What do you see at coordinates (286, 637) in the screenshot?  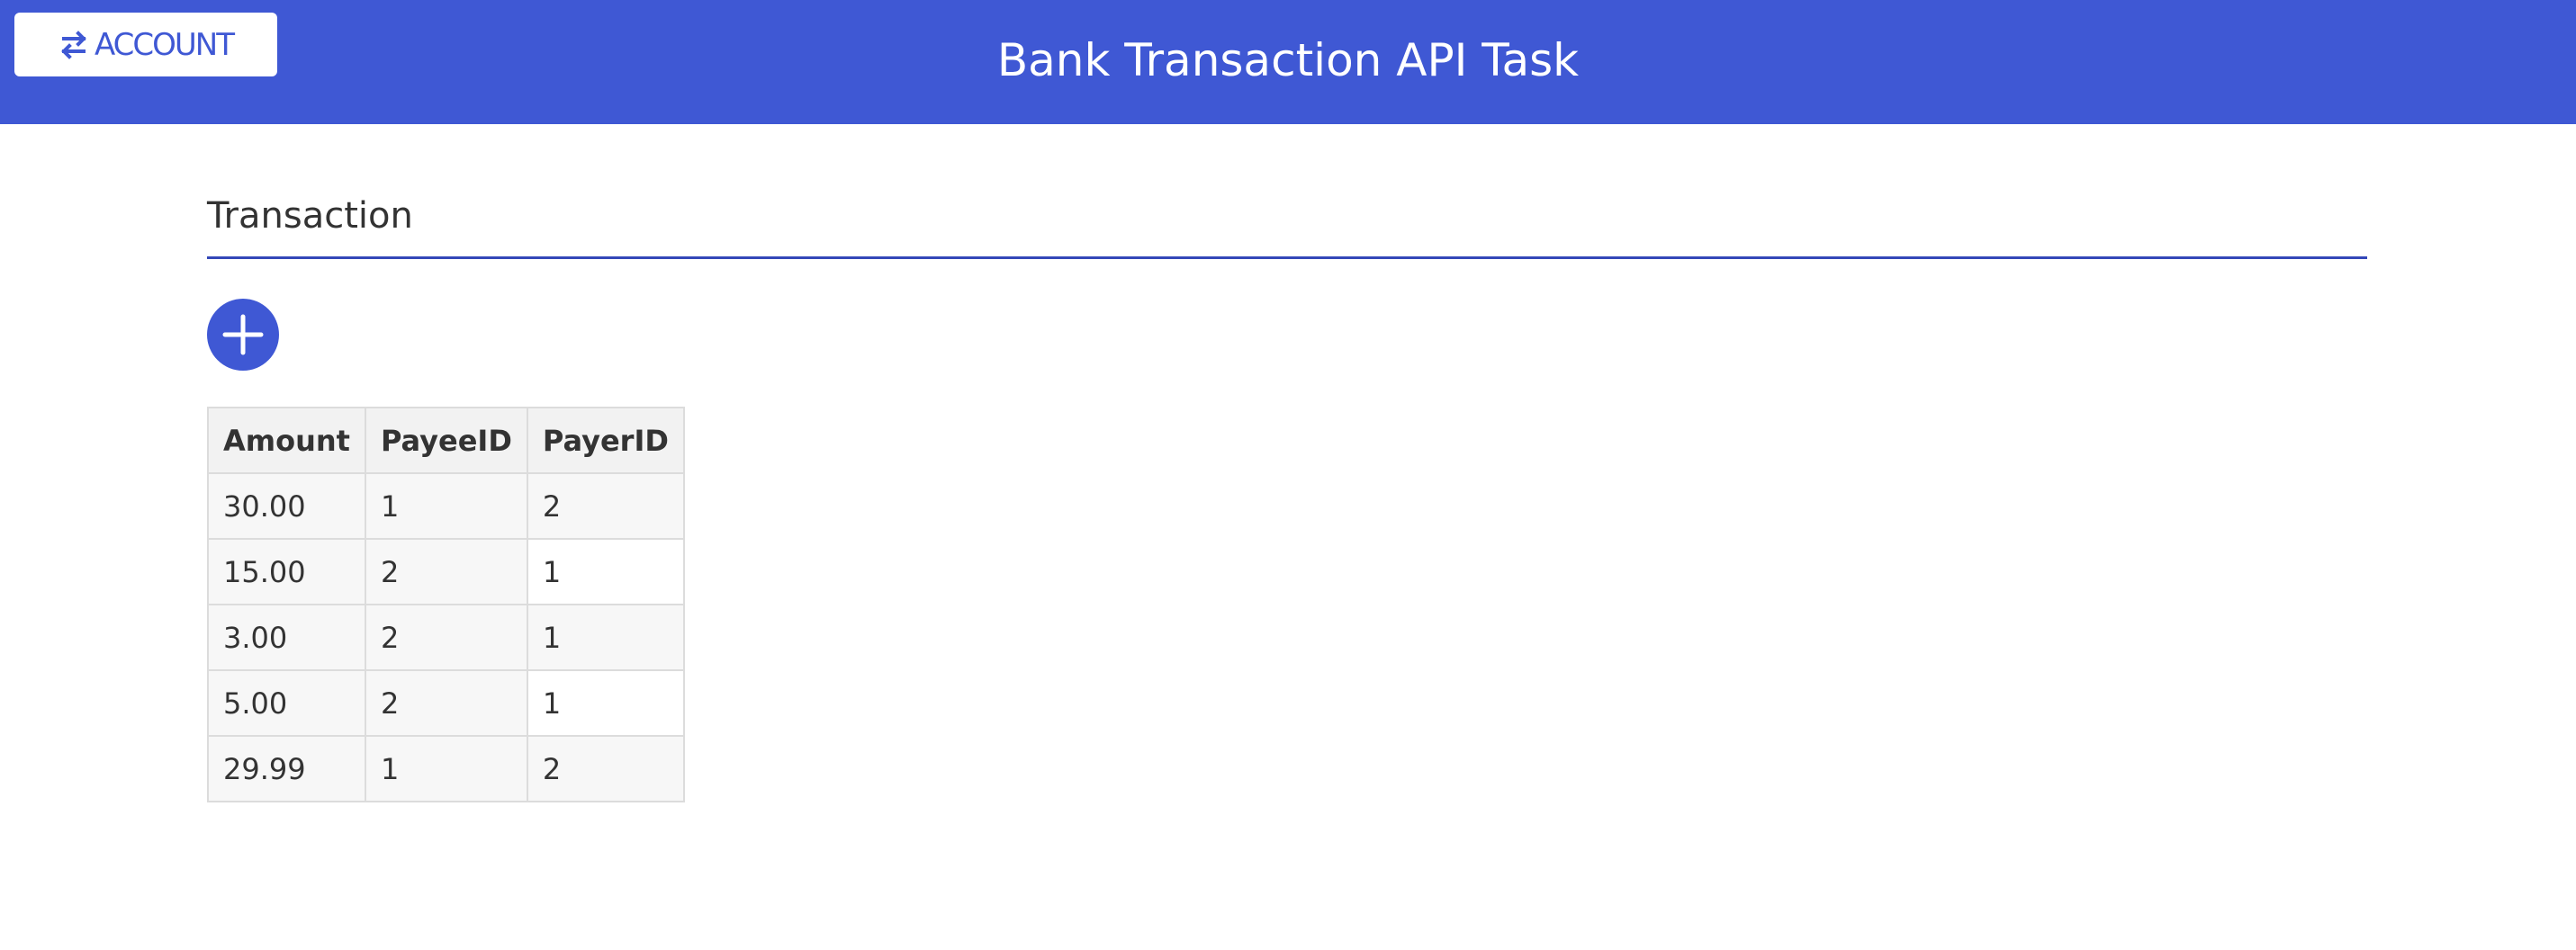 I see `cell-amount: 3.00` at bounding box center [286, 637].